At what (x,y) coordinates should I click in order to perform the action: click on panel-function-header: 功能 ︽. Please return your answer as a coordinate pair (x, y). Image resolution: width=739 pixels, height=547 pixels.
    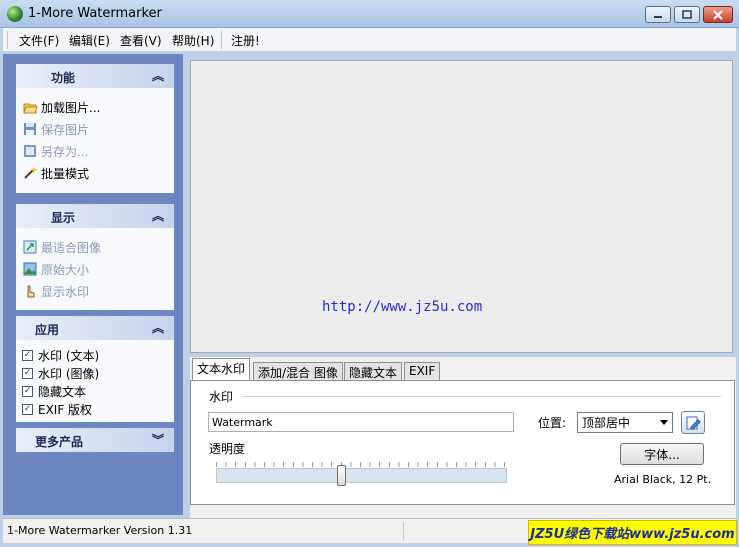
    Looking at the image, I should click on (95, 76).